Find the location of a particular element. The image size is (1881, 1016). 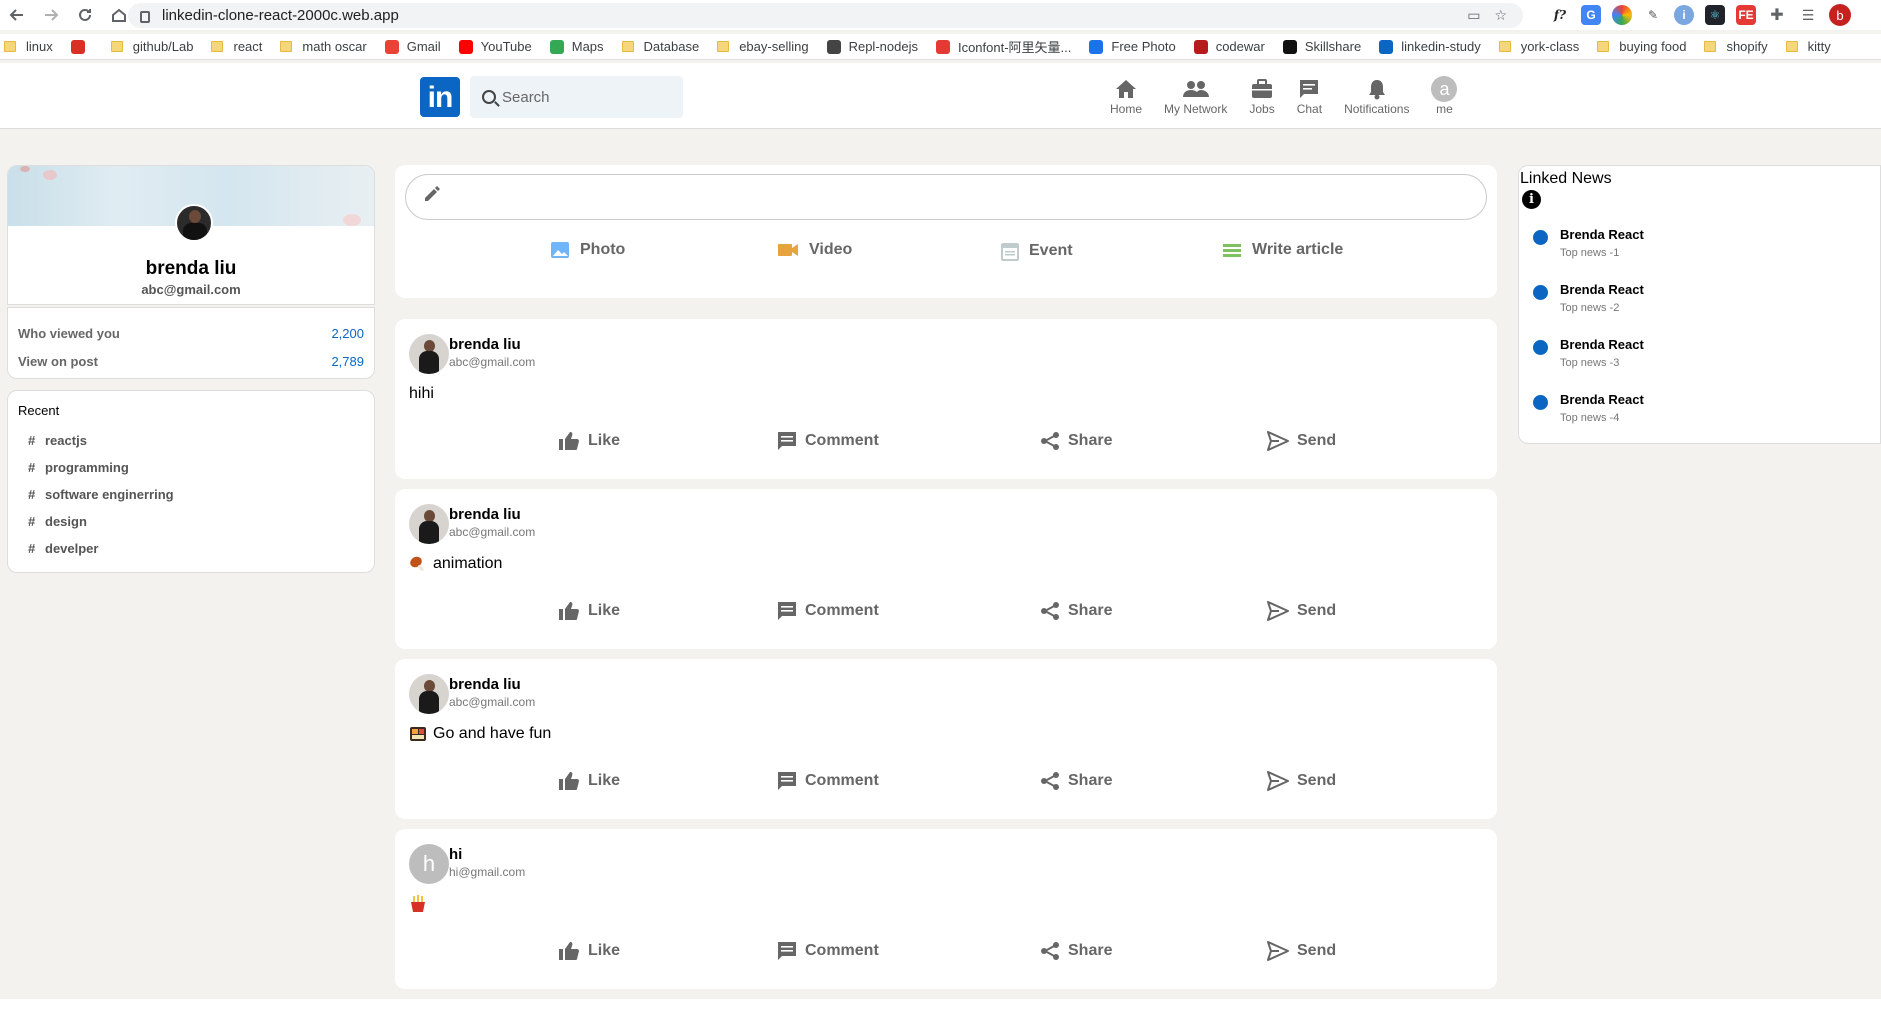

bookmark-item: Gmail is located at coordinates (412, 46).